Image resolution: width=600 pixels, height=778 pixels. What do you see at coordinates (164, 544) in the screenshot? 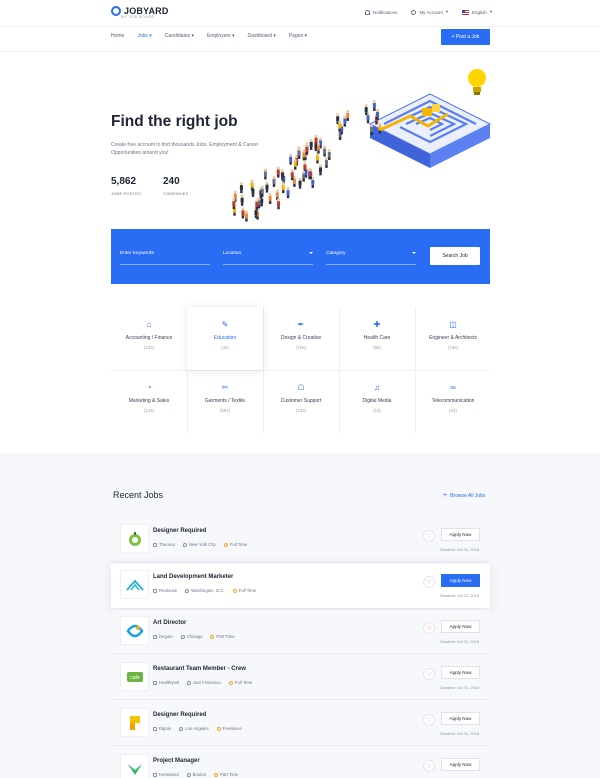
I see `company: Theoreo` at bounding box center [164, 544].